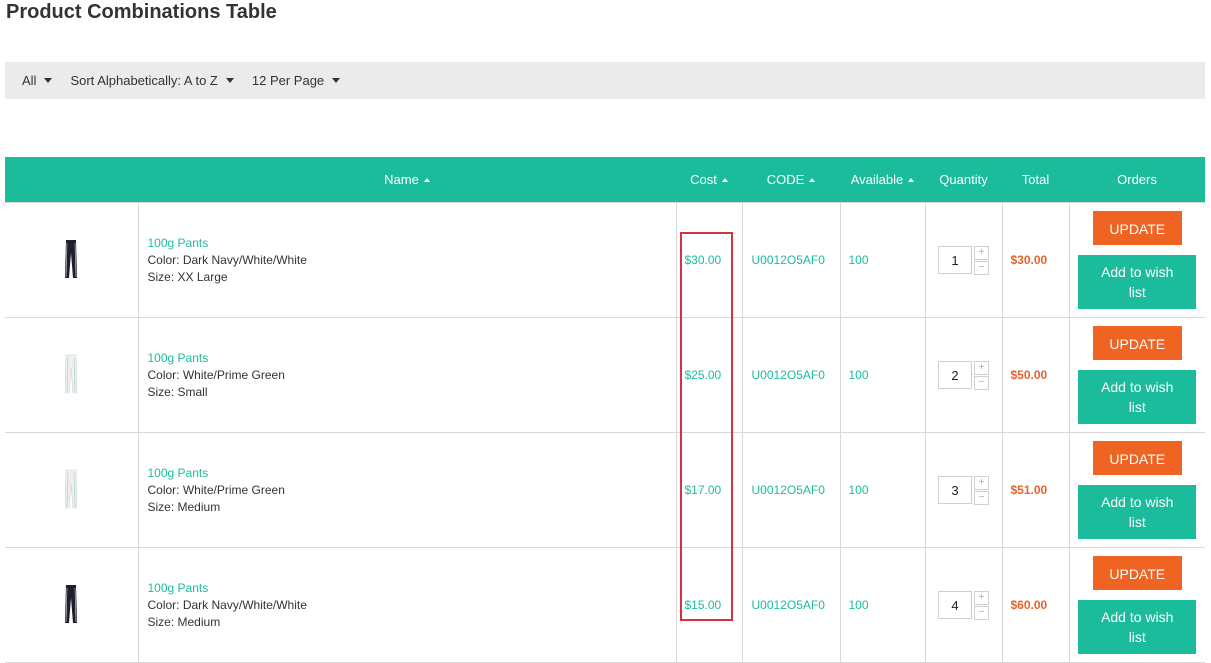 This screenshot has width=1211, height=663. I want to click on cost-value: $15.00, so click(709, 605).